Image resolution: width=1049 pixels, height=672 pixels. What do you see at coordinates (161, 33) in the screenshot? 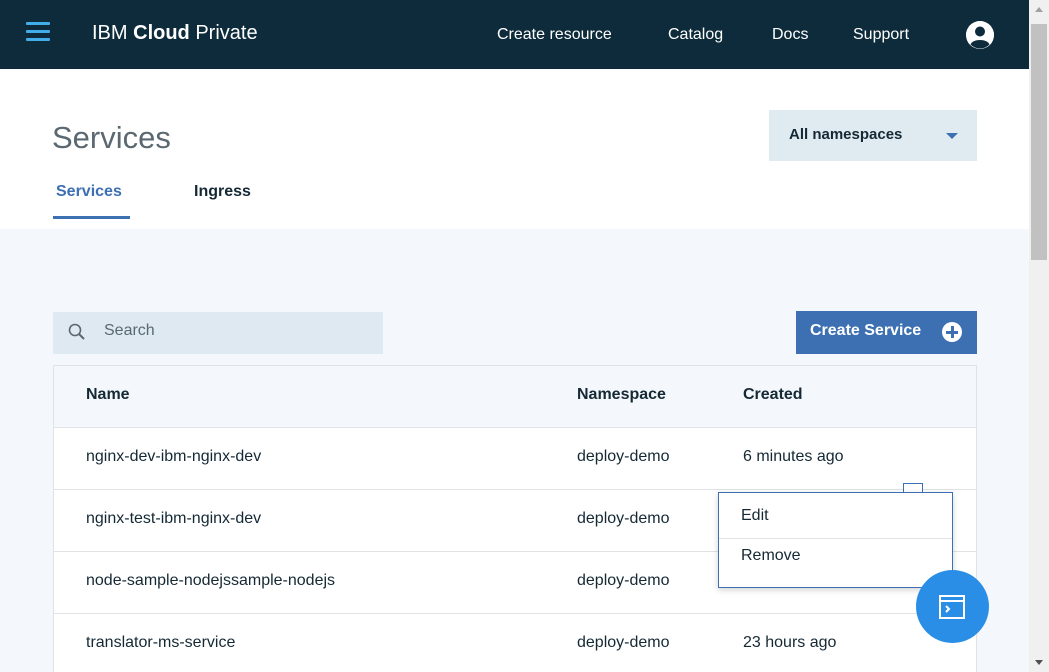
I see `brand-bold: Cloud` at bounding box center [161, 33].